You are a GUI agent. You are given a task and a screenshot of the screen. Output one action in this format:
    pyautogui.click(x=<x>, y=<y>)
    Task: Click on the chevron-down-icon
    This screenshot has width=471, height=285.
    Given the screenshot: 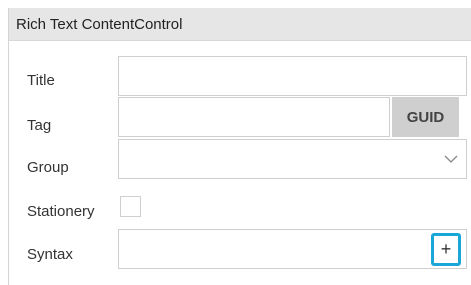 What is the action you would take?
    pyautogui.click(x=451, y=159)
    